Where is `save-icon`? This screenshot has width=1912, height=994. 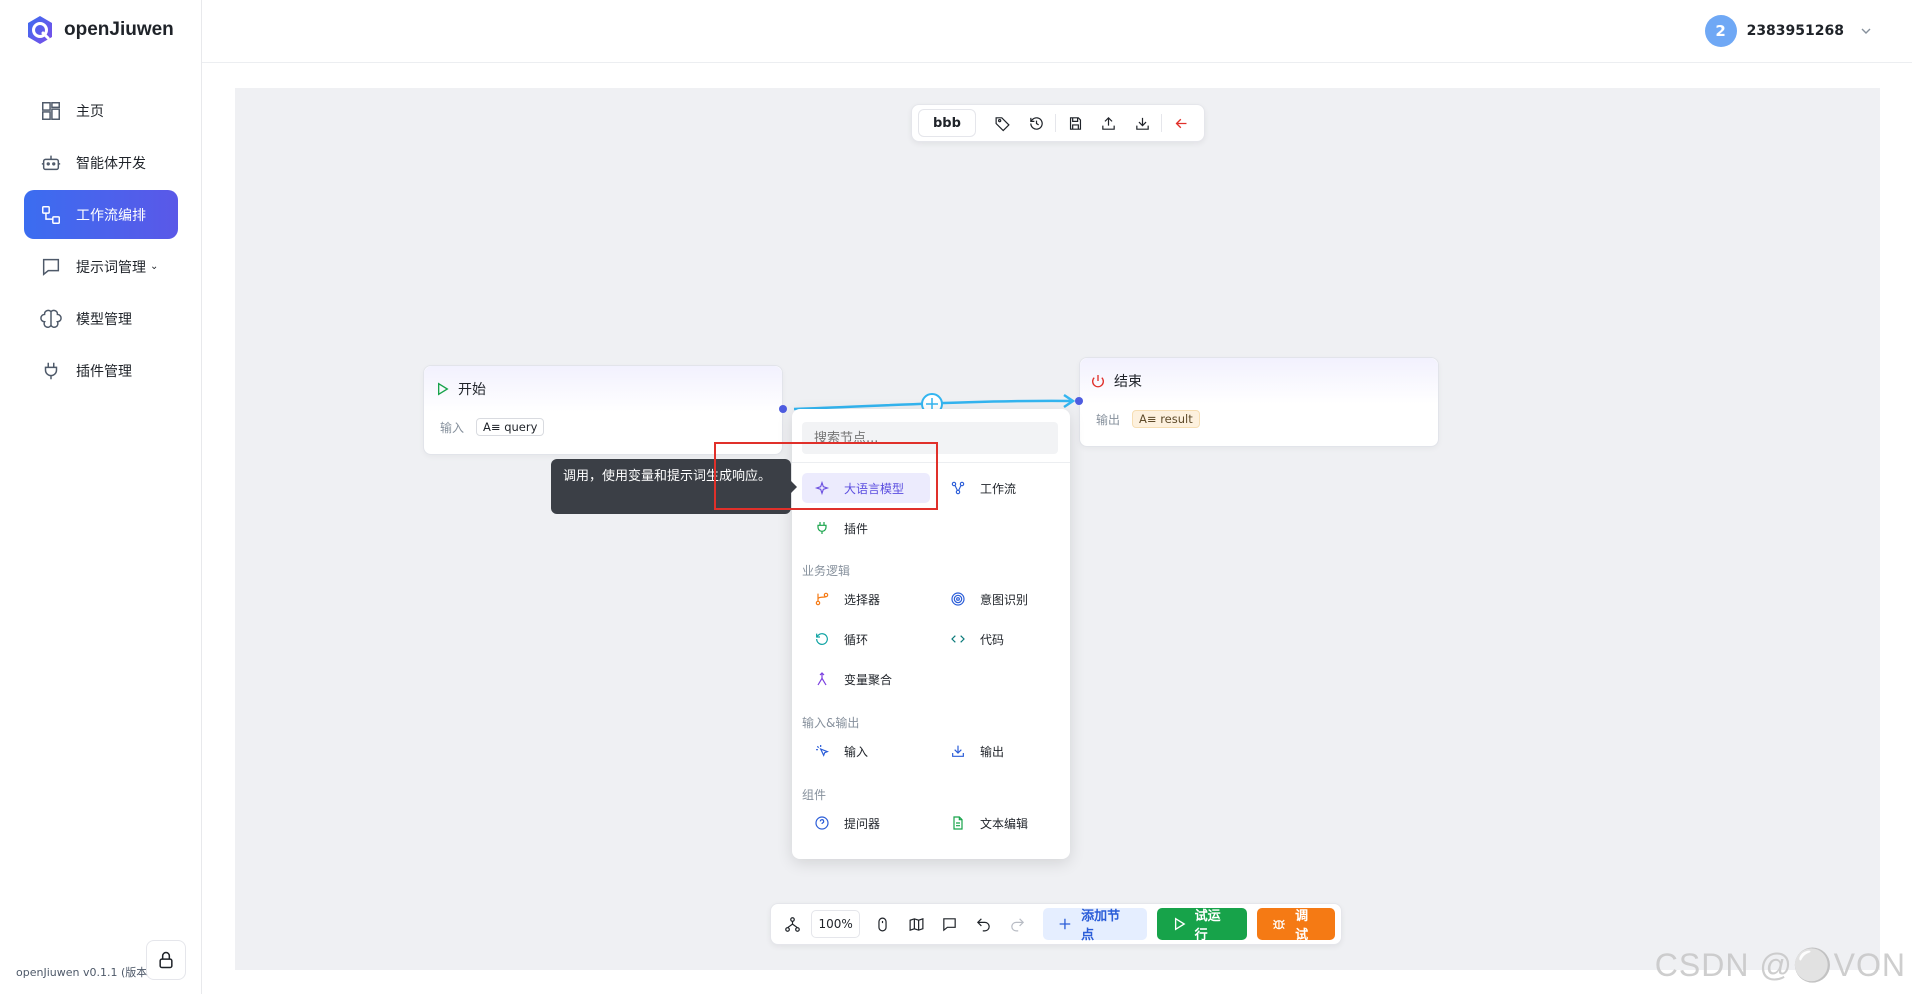 save-icon is located at coordinates (1075, 123).